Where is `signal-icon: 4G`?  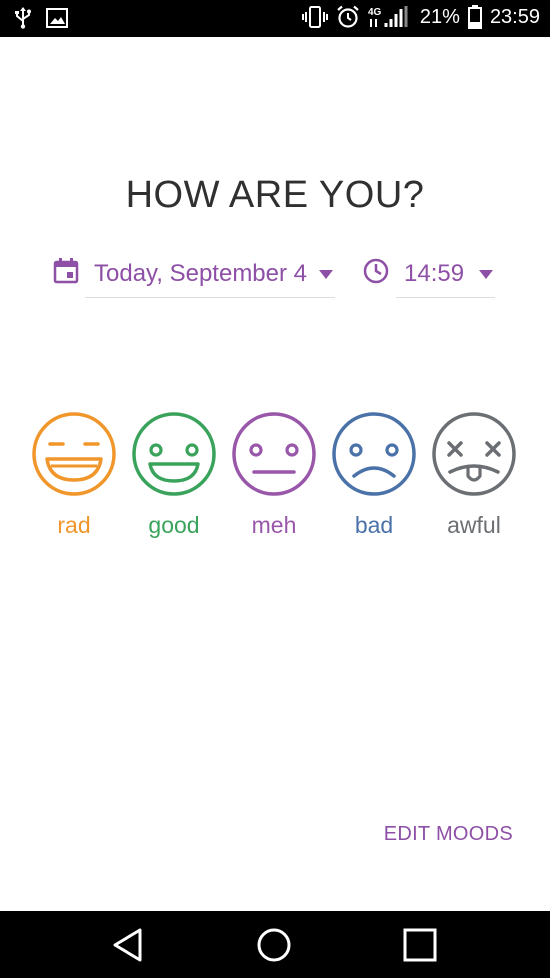
signal-icon: 4G is located at coordinates (390, 17).